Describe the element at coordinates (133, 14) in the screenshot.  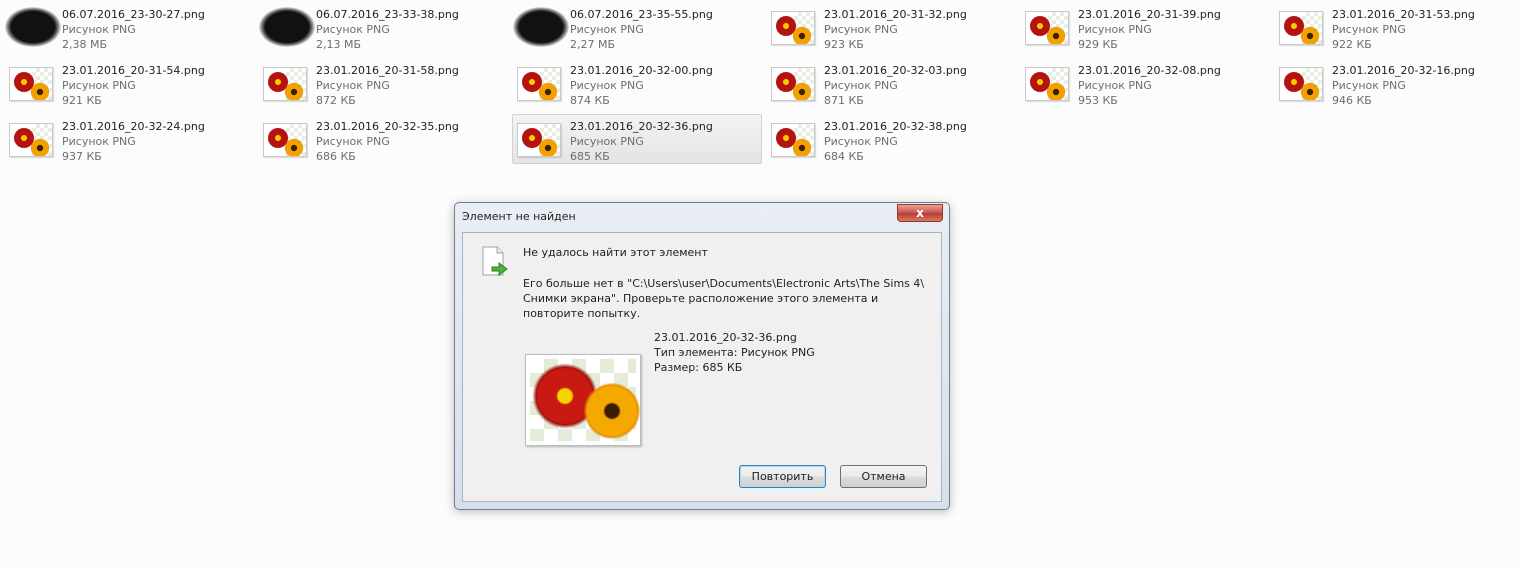
I see `file-name: 06.07.2016_23-30-27.png` at that location.